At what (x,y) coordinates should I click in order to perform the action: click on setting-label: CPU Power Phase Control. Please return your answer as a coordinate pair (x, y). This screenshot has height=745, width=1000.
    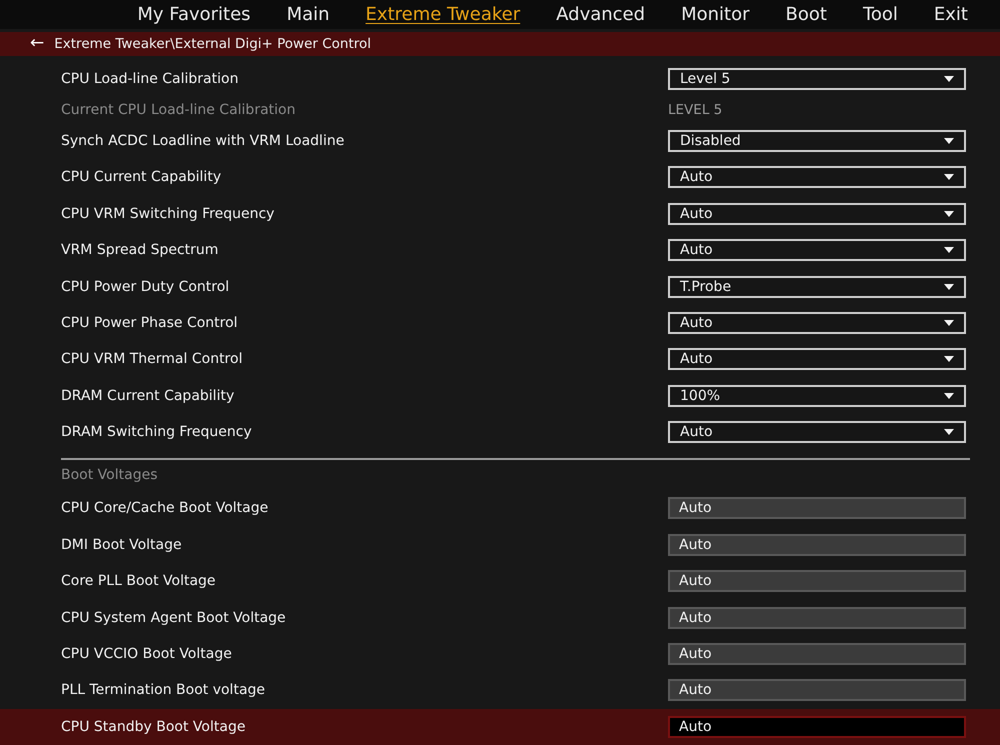
    Looking at the image, I should click on (149, 322).